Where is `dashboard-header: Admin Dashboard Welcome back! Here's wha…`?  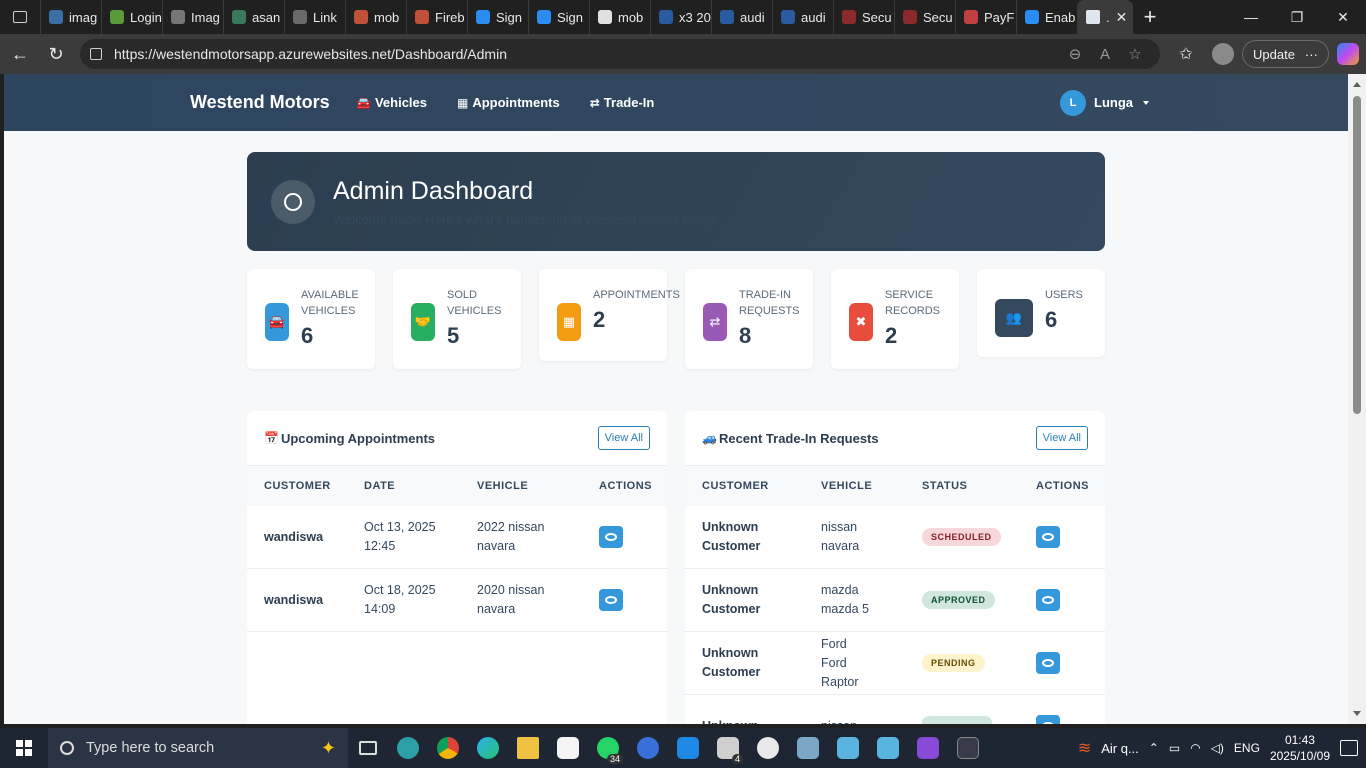
dashboard-header: Admin Dashboard Welcome back! Here's wha… is located at coordinates (676, 201).